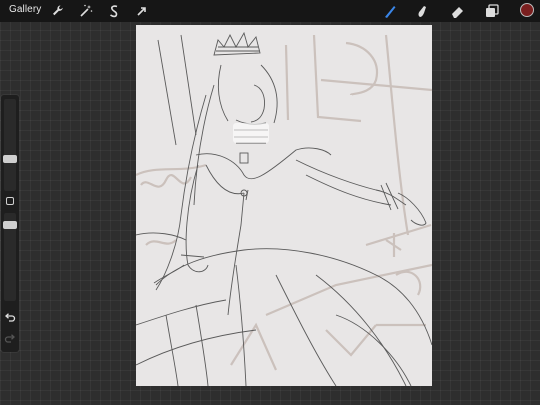  I want to click on opacity-slider-thumb, so click(10, 225).